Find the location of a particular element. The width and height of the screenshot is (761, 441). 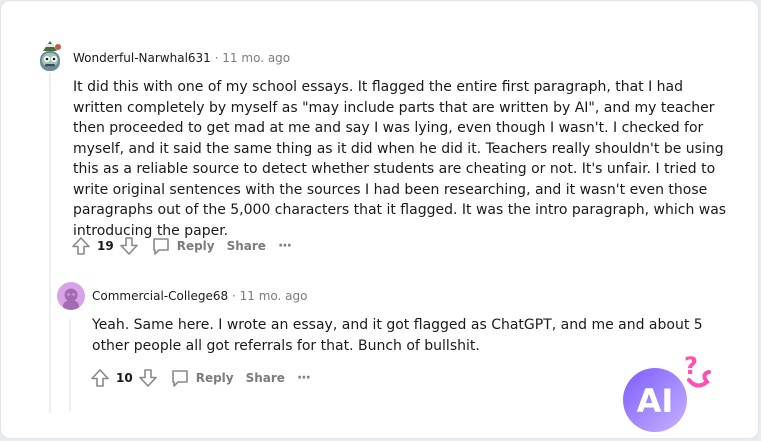

comment-actions: 10 Reply Share ··· is located at coordinates (200, 378).